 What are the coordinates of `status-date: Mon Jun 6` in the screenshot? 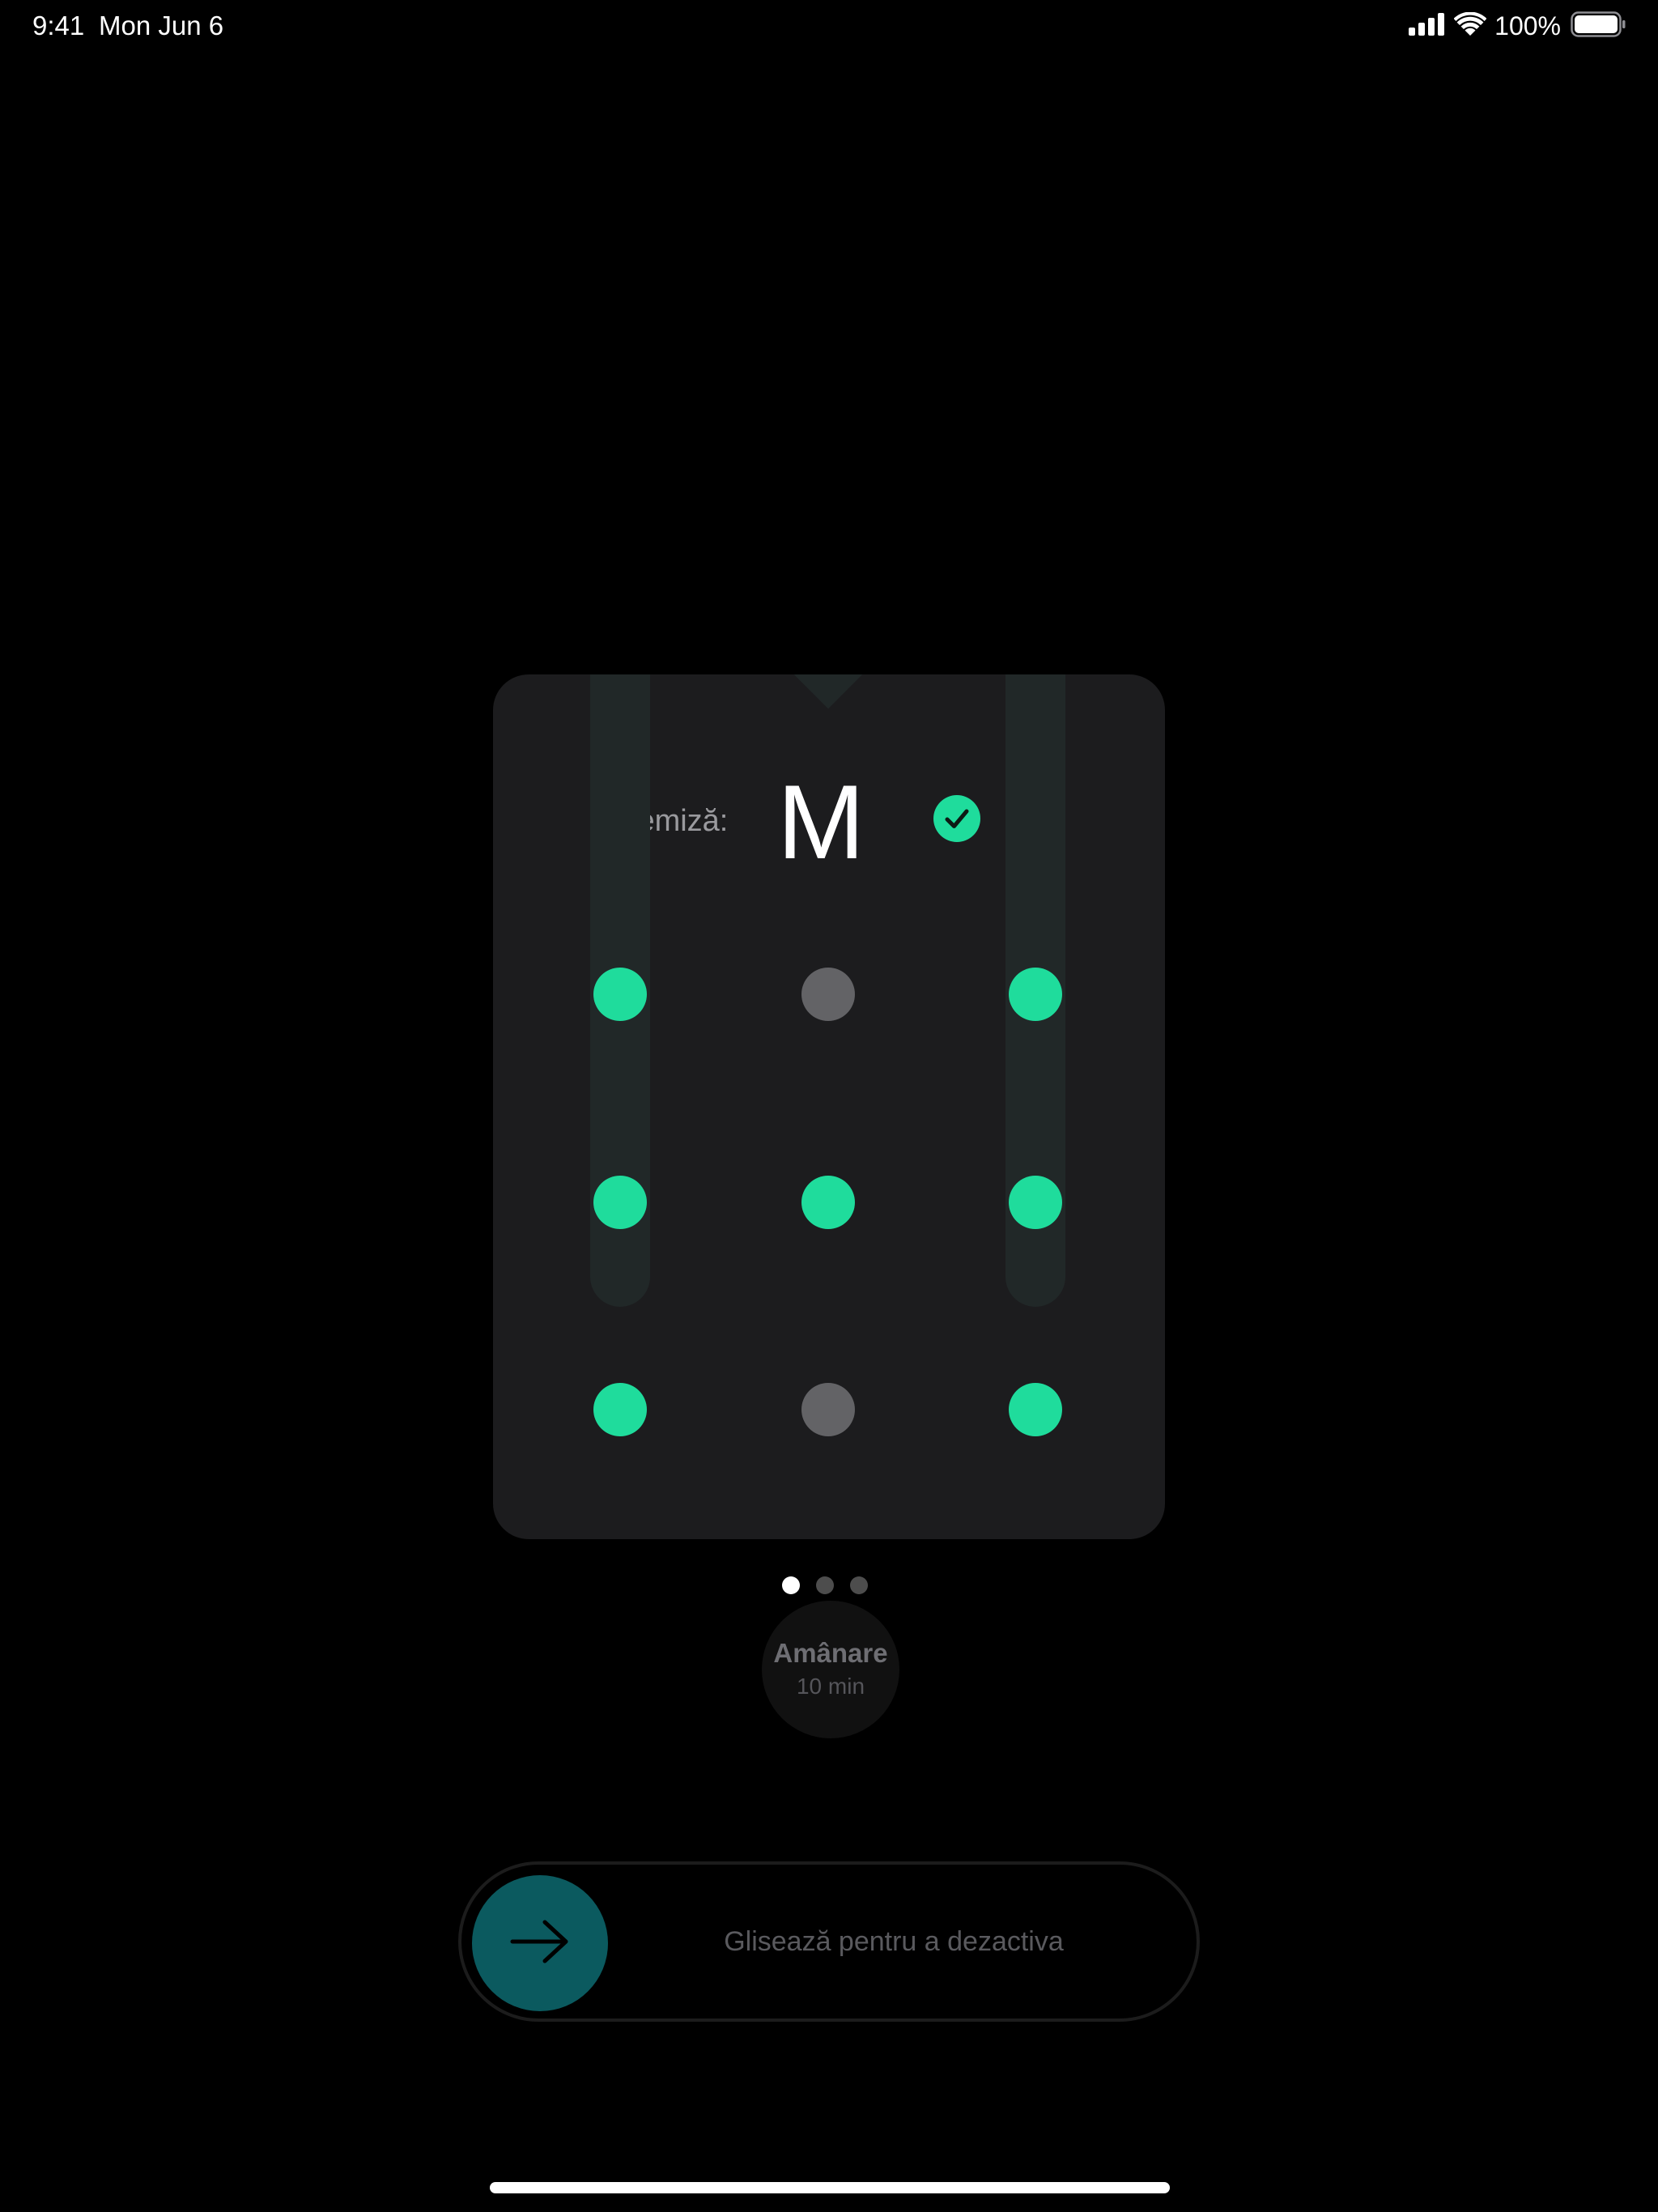 It's located at (161, 26).